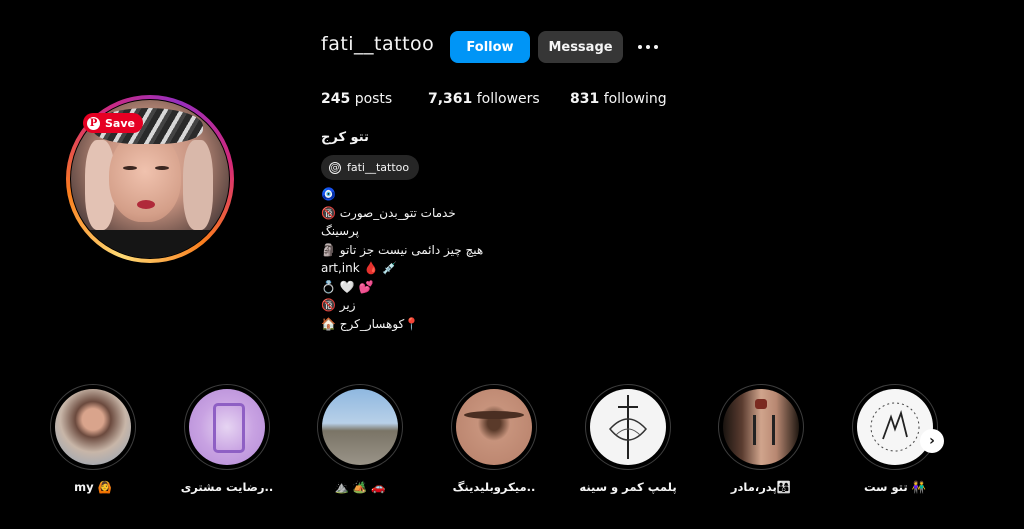 The width and height of the screenshot is (1024, 529). I want to click on threads-link: @ fati__tattoo, so click(370, 167).